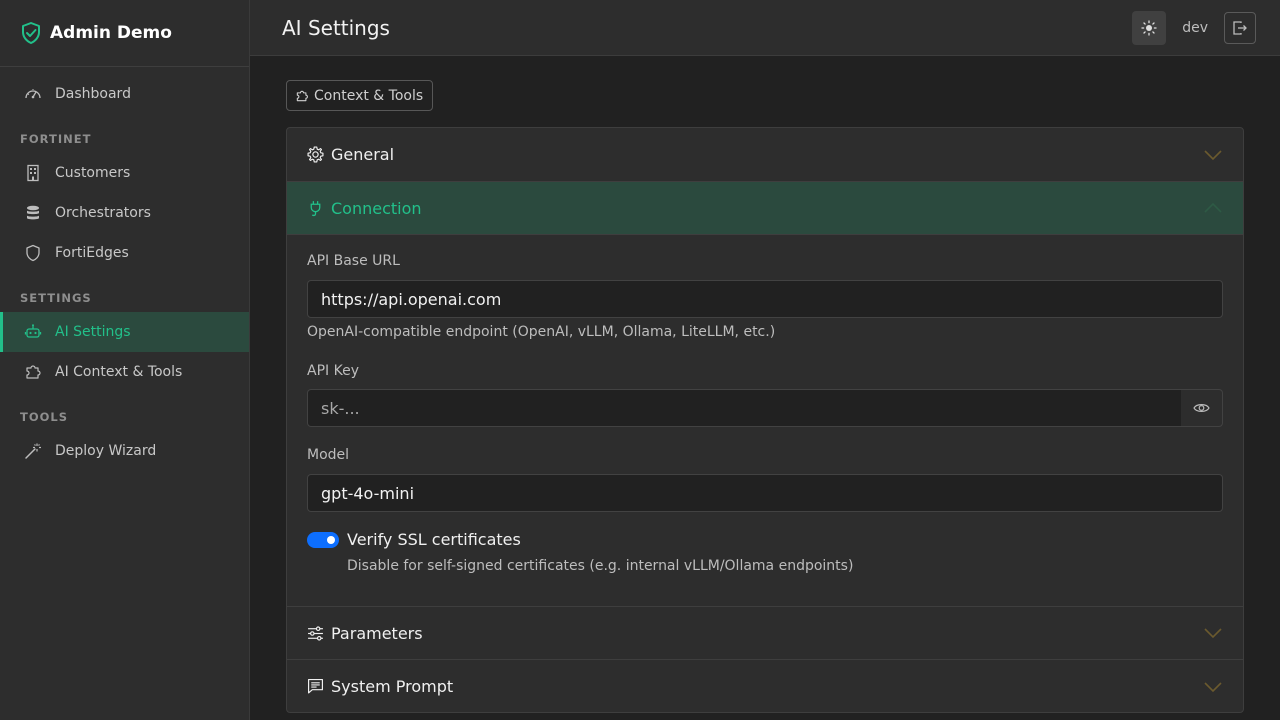  I want to click on top-header: AI Settings dev, so click(765, 28).